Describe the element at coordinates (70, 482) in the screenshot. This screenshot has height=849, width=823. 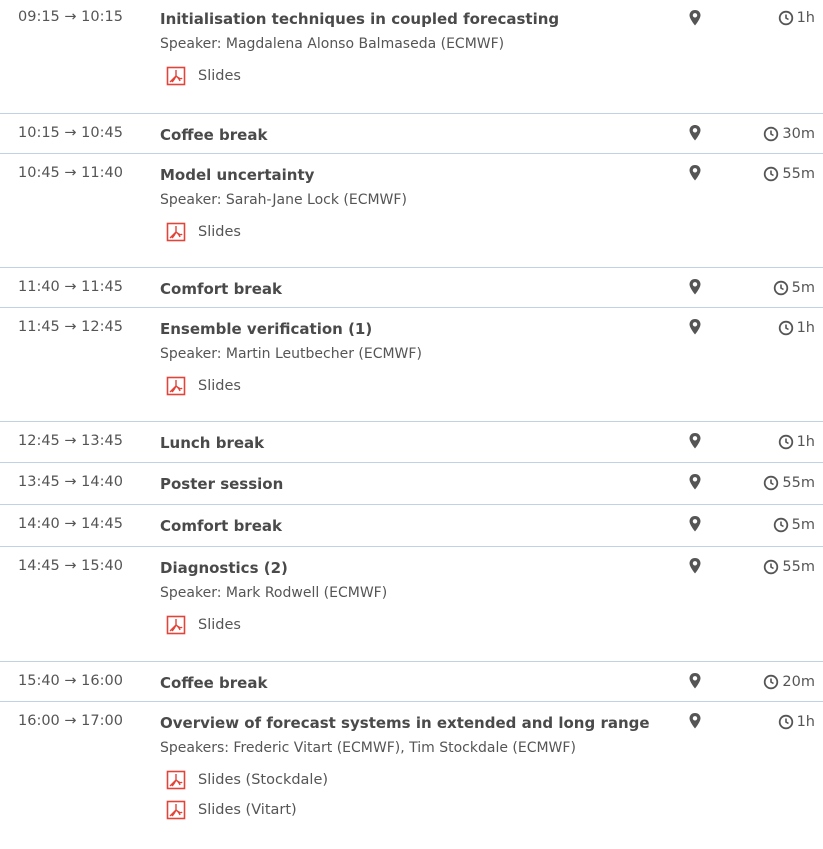
I see `entry-time: 13:45 → 14:40` at that location.